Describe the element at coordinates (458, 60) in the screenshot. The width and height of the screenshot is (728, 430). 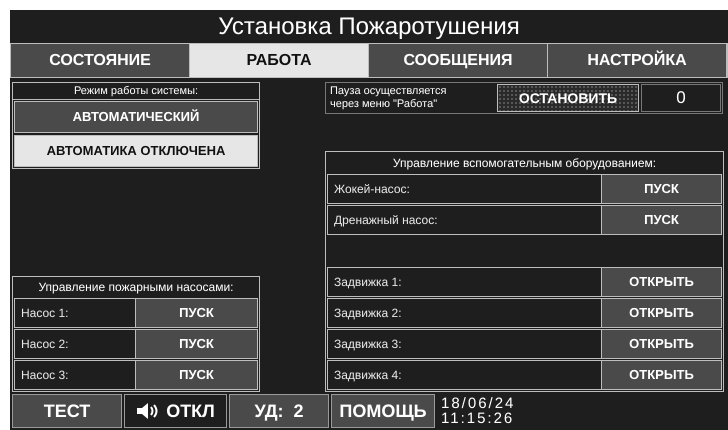
I see `tab: СООБЩЕНИЯ` at that location.